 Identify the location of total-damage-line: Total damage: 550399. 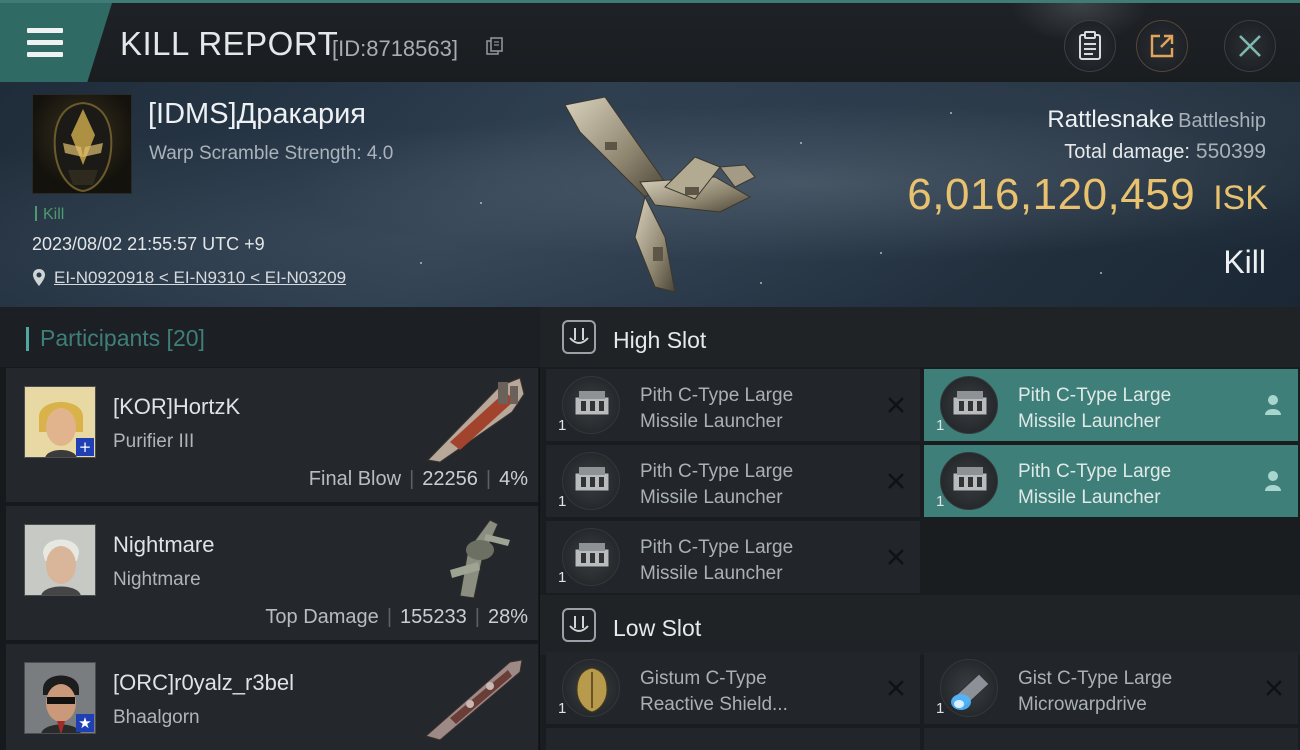
(1165, 152).